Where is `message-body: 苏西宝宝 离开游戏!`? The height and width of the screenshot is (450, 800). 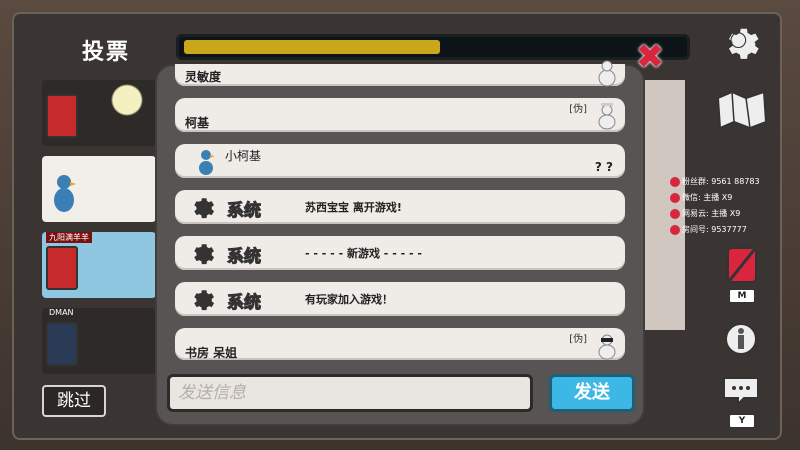 message-body: 苏西宝宝 离开游戏! is located at coordinates (353, 207).